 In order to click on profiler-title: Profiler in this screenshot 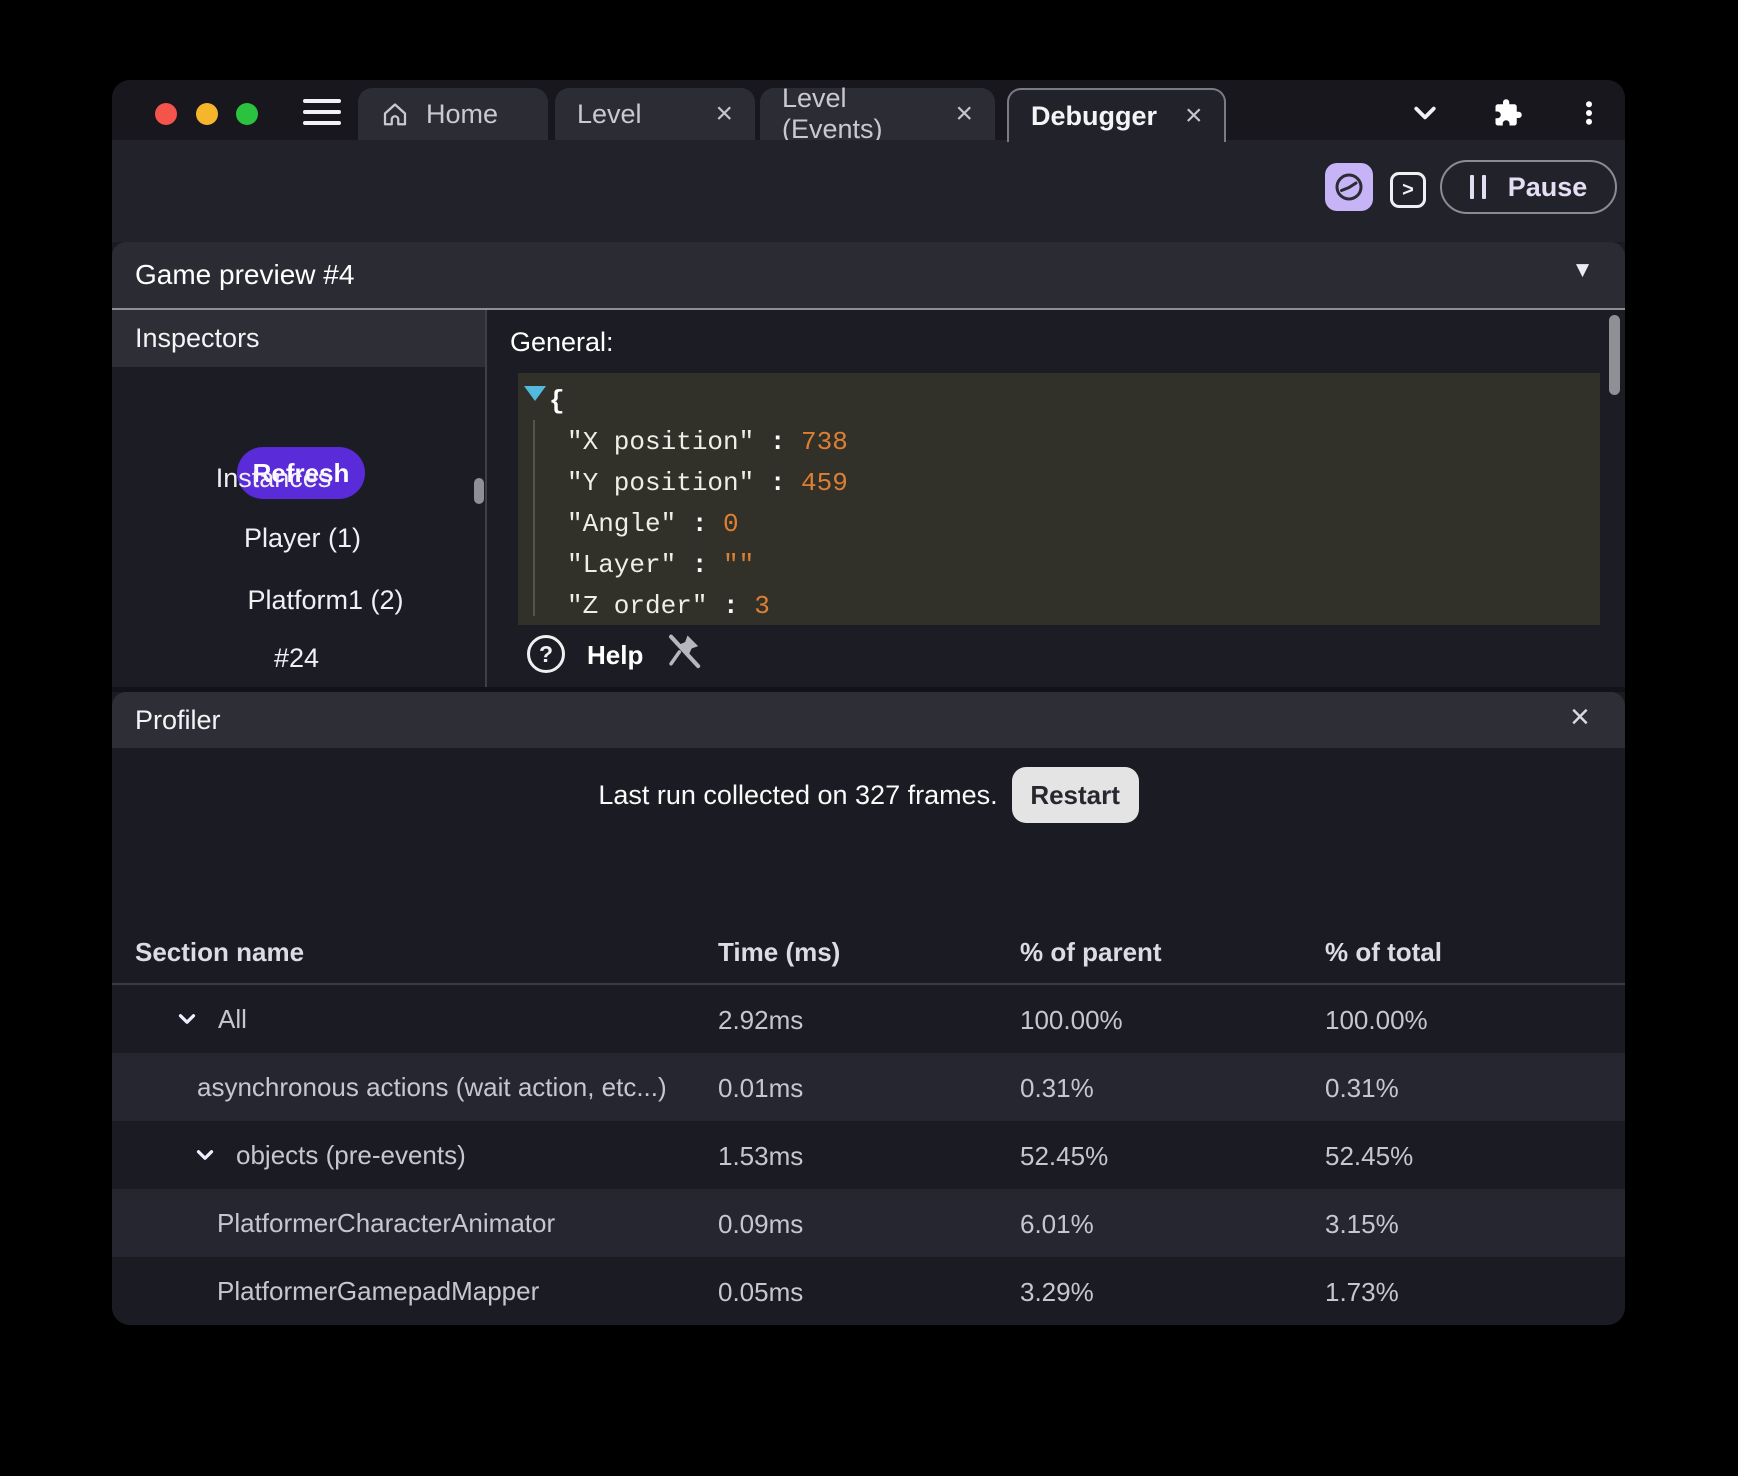, I will do `click(178, 720)`.